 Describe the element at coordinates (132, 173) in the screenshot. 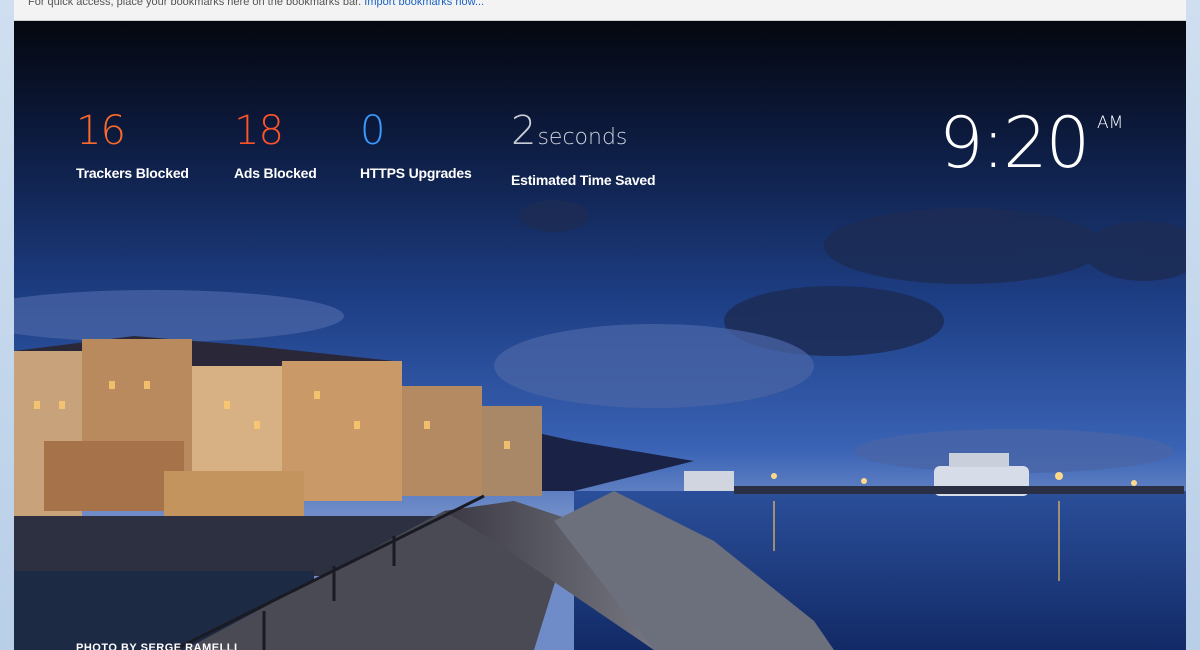

I see `trackers-blocked-label: Trackers Blocked` at that location.